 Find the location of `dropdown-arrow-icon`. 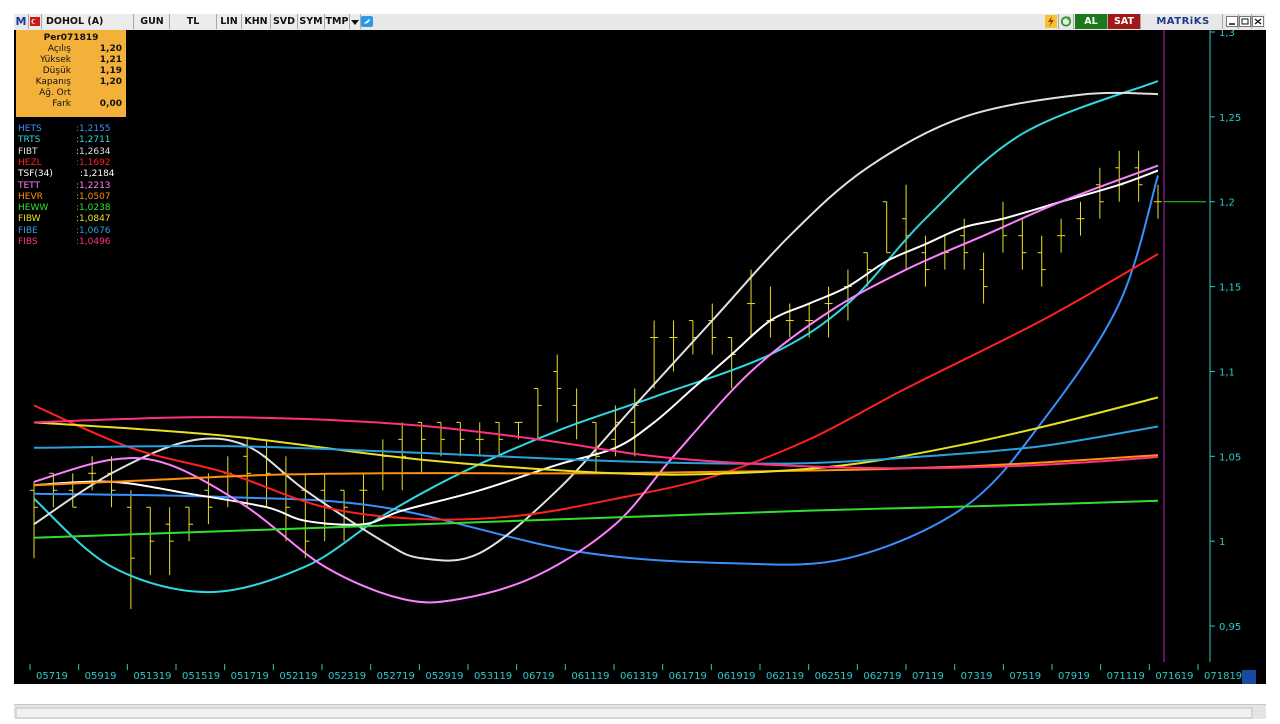

dropdown-arrow-icon is located at coordinates (355, 21).